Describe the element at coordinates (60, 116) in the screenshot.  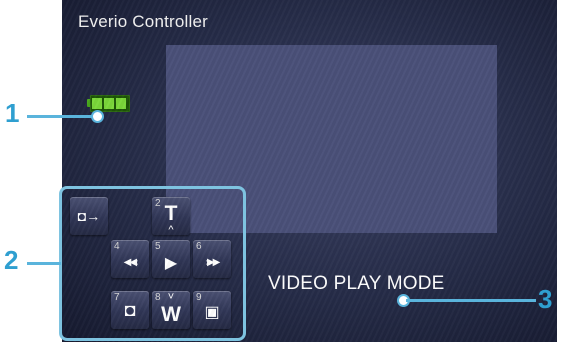
I see `callout-1-line` at that location.